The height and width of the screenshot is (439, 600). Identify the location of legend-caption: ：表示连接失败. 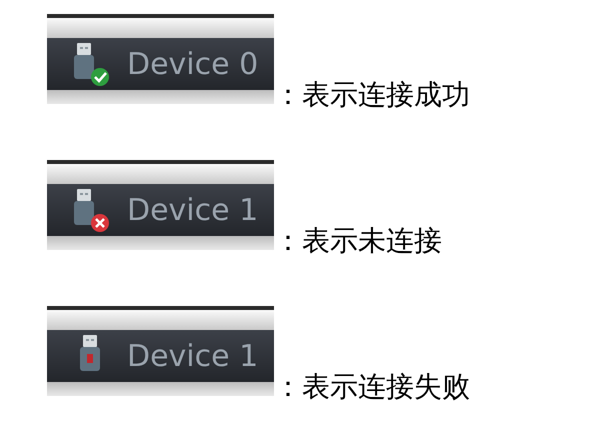
(372, 387).